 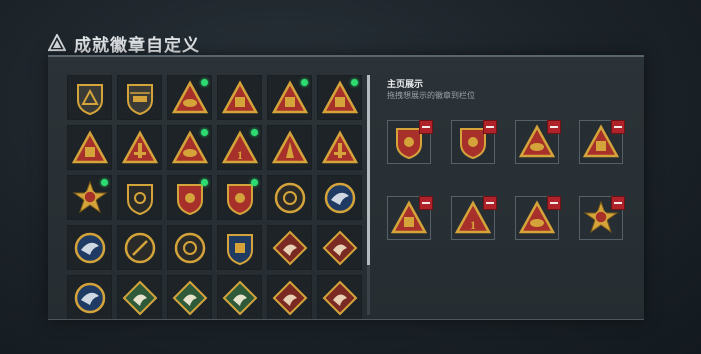 I want to click on shield-medal-badge-icon, so click(x=239, y=249).